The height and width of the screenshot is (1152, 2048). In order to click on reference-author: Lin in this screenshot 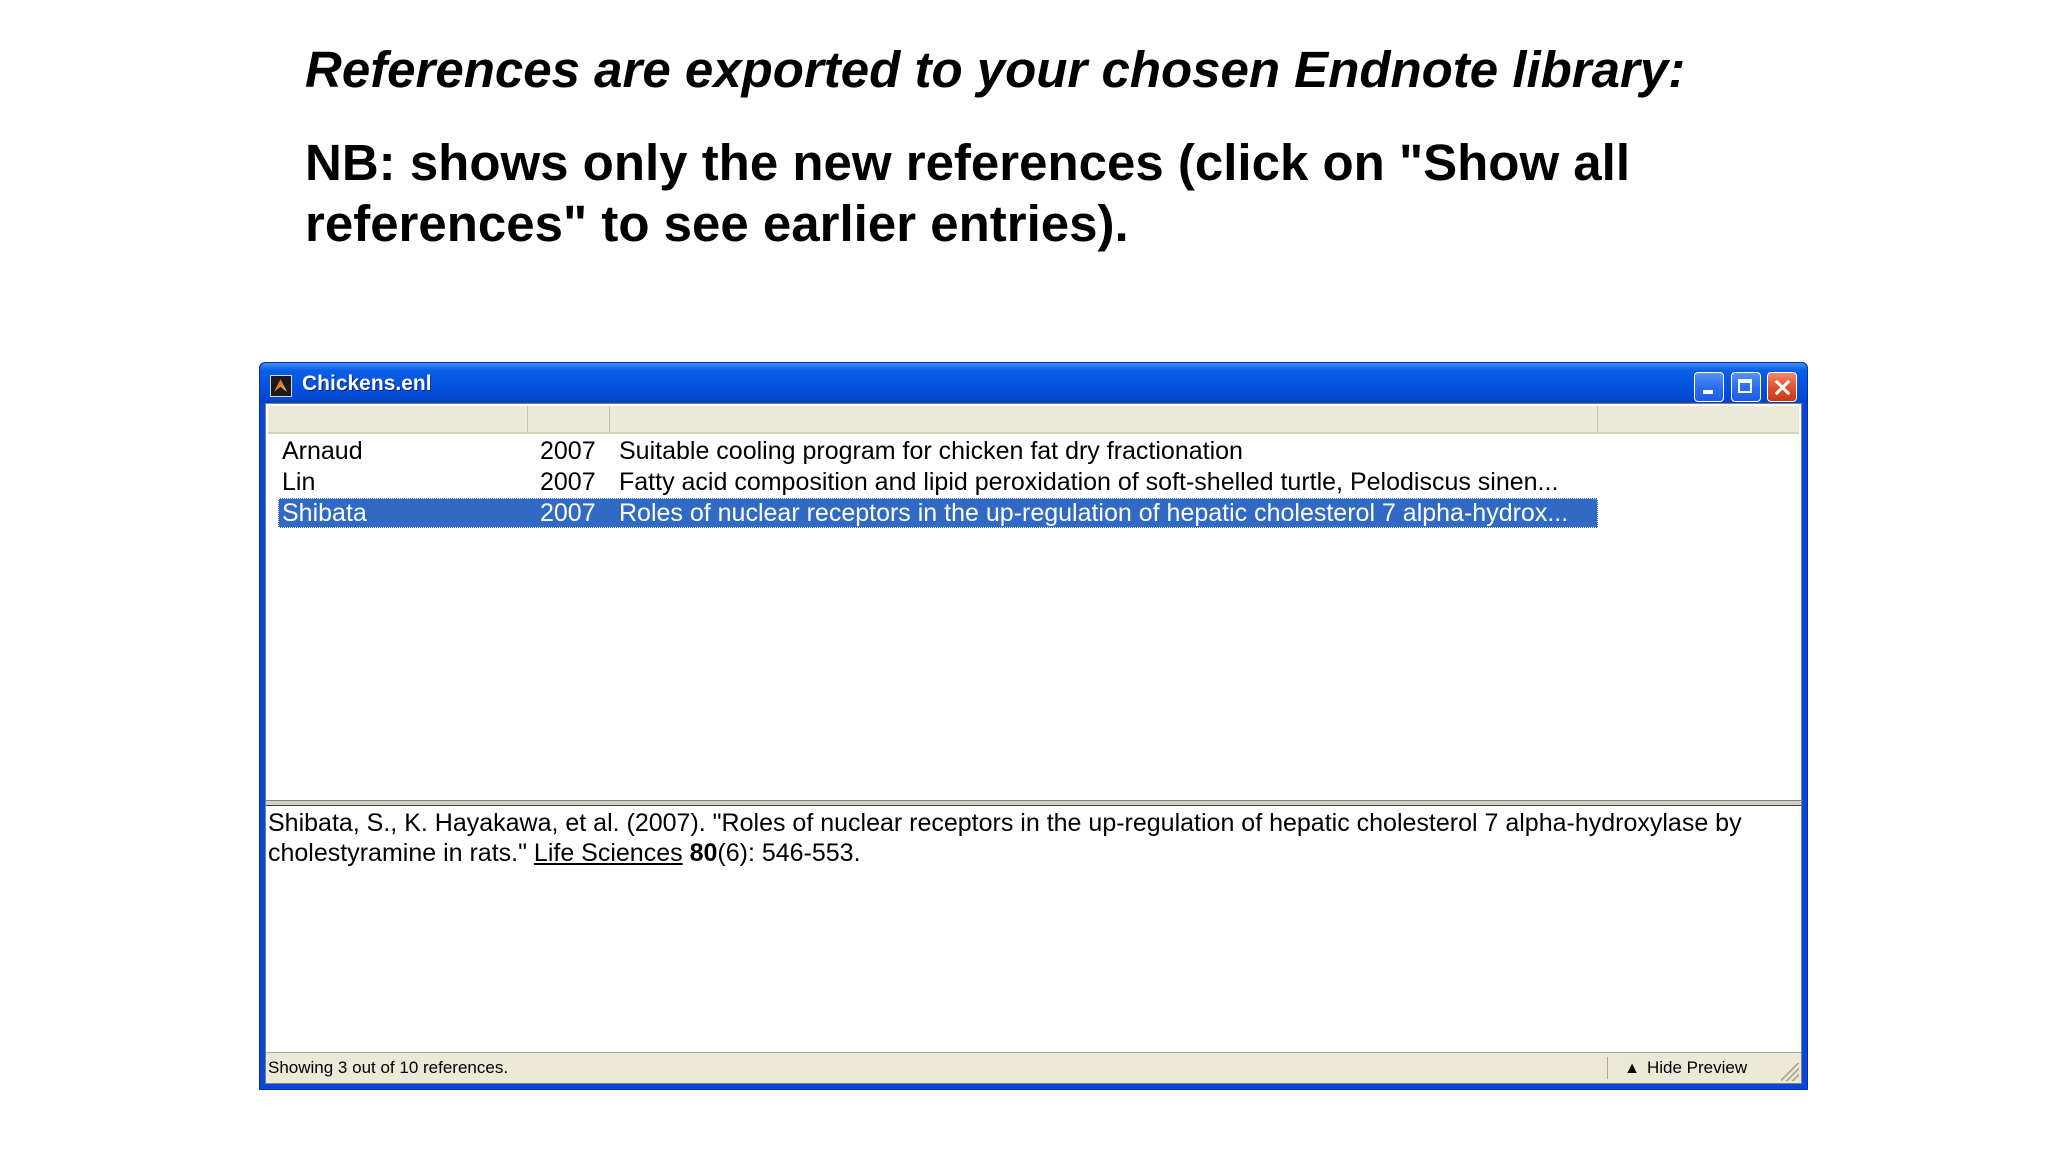, I will do `click(299, 482)`.